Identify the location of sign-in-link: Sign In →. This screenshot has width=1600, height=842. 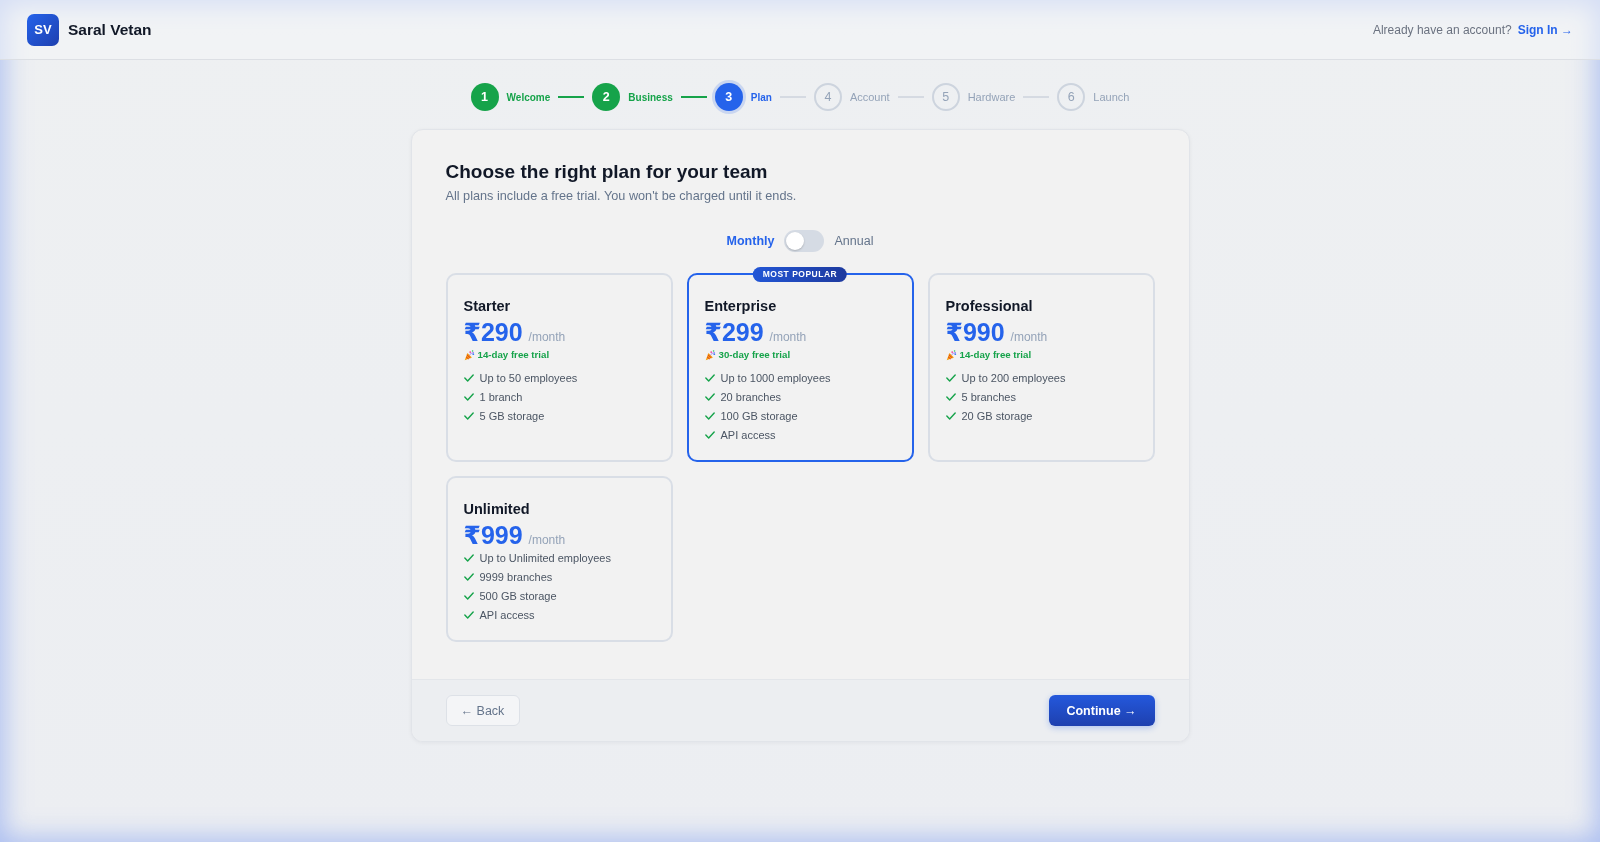
(1545, 29).